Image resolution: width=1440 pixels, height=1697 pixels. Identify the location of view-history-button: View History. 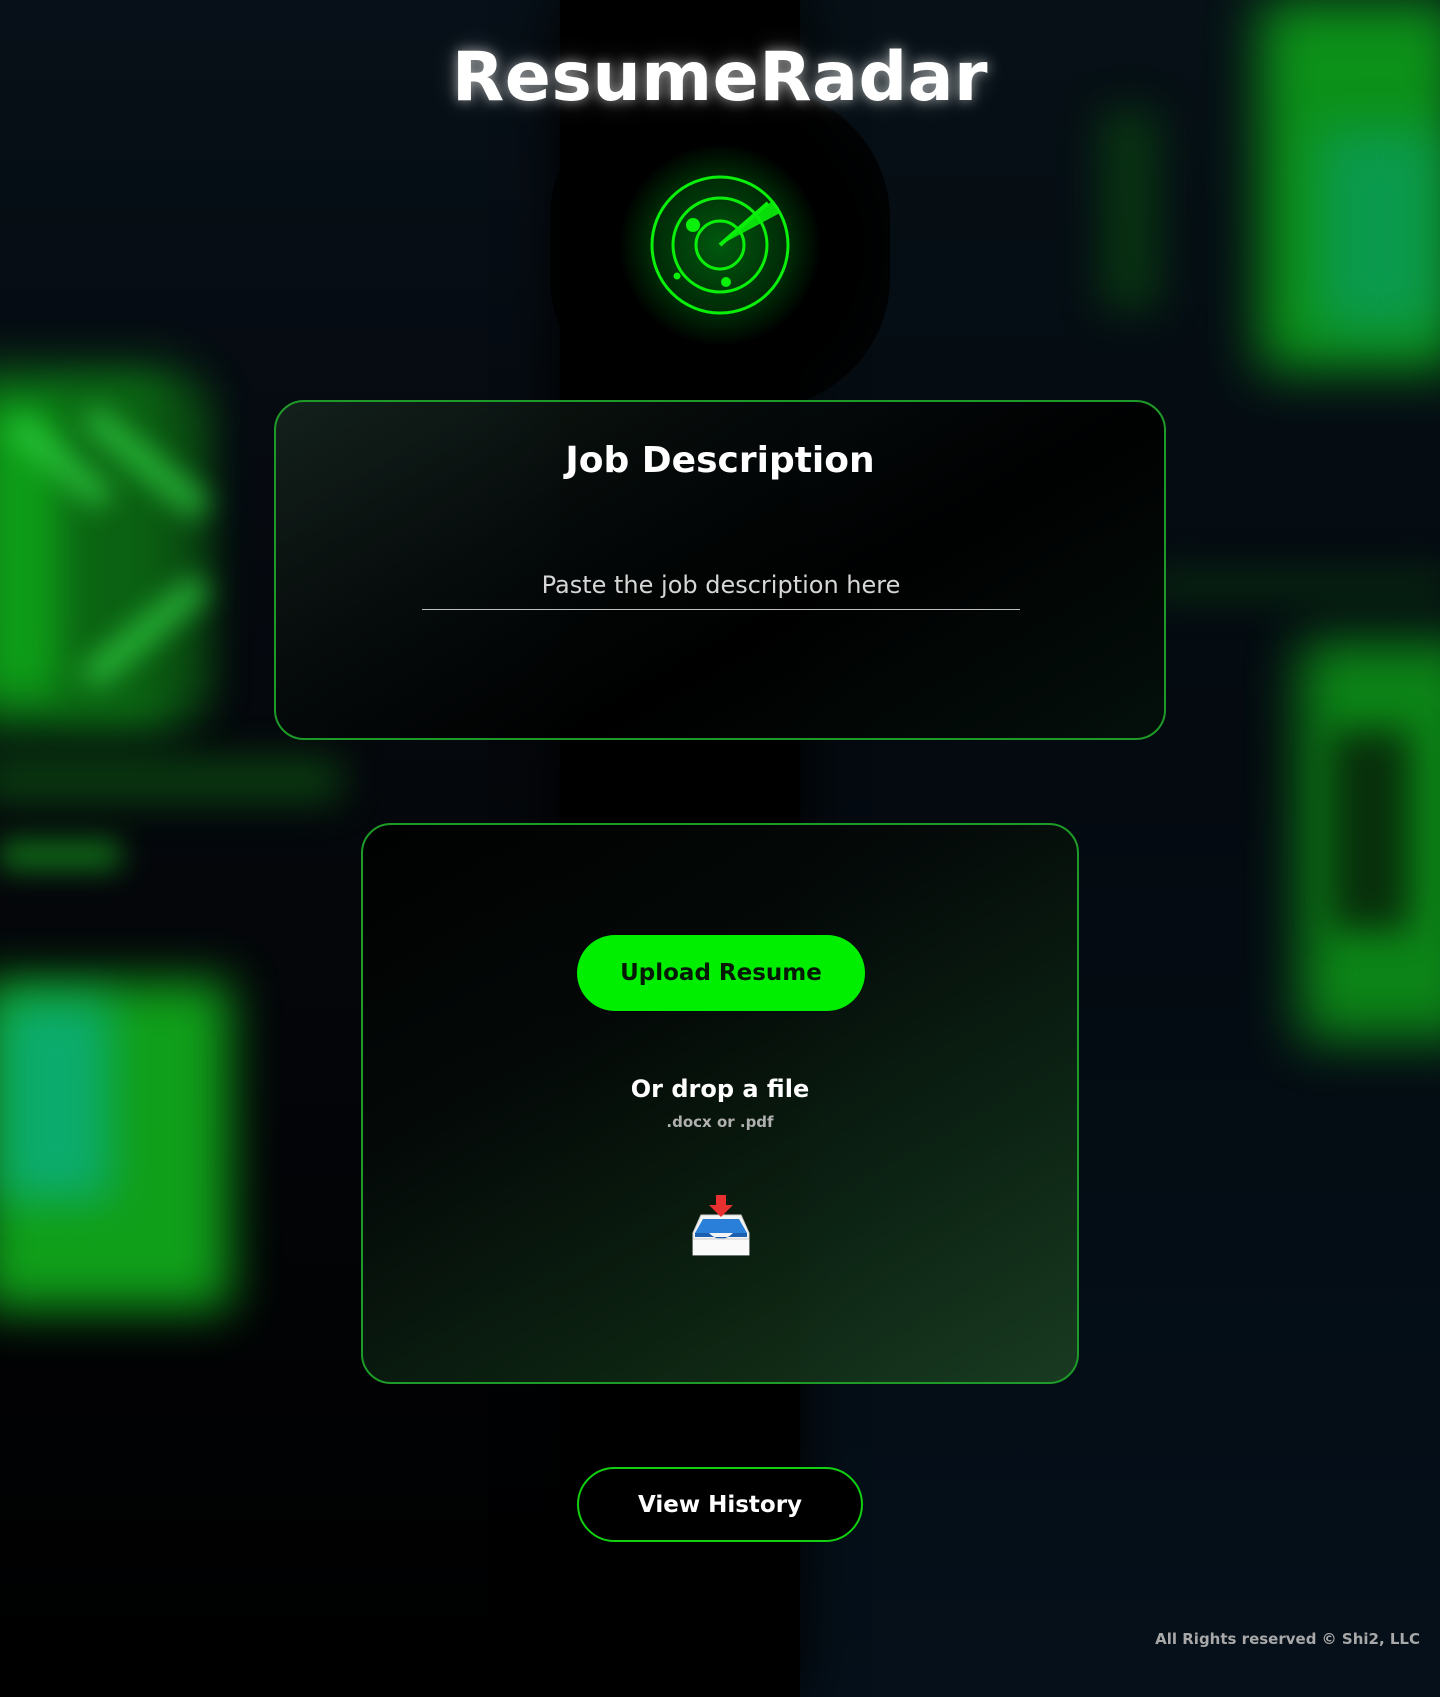
(720, 1504).